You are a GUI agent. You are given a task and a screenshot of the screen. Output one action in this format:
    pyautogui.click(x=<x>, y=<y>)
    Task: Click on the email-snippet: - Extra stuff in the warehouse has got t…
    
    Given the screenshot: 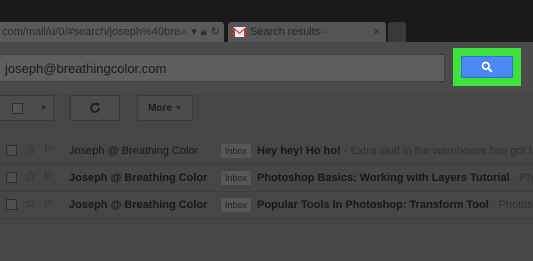 What is the action you would take?
    pyautogui.click(x=438, y=151)
    